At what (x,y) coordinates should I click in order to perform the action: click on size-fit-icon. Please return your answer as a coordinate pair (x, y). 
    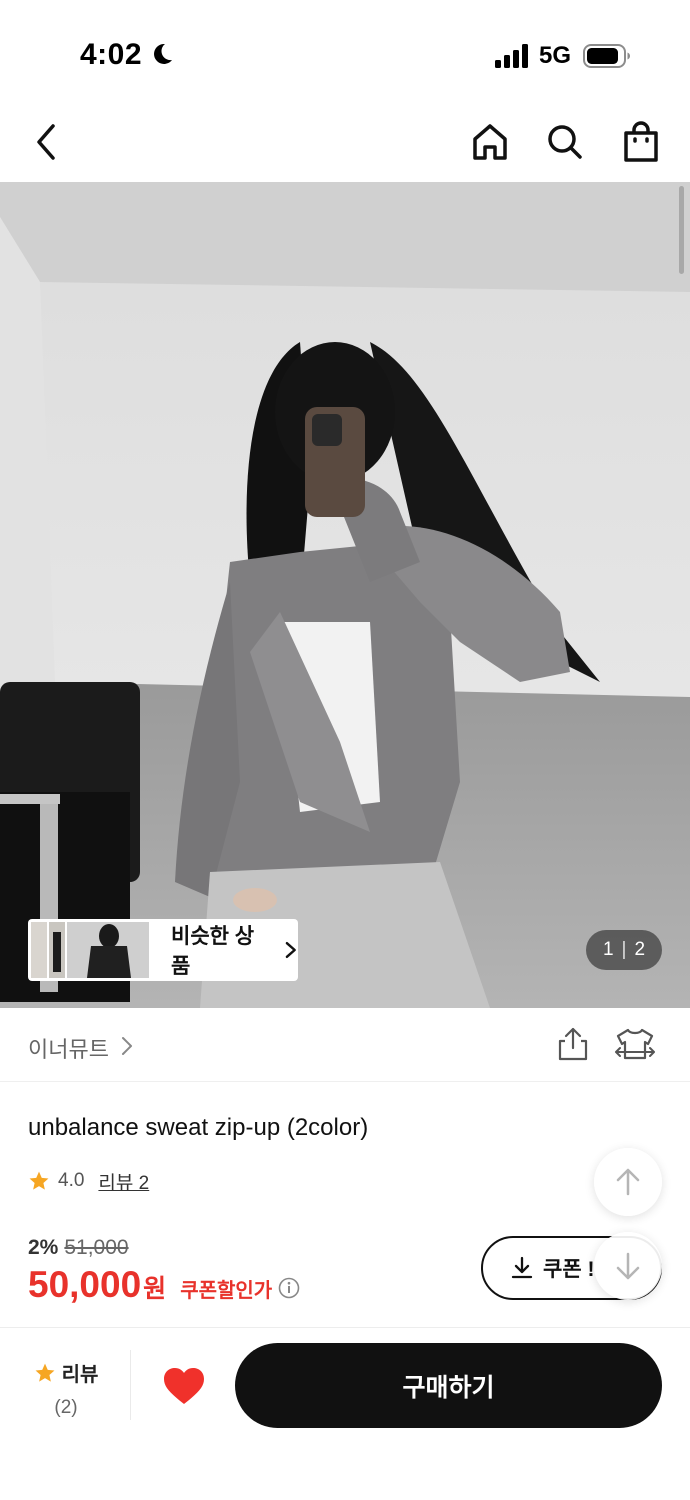
    Looking at the image, I should click on (635, 1044).